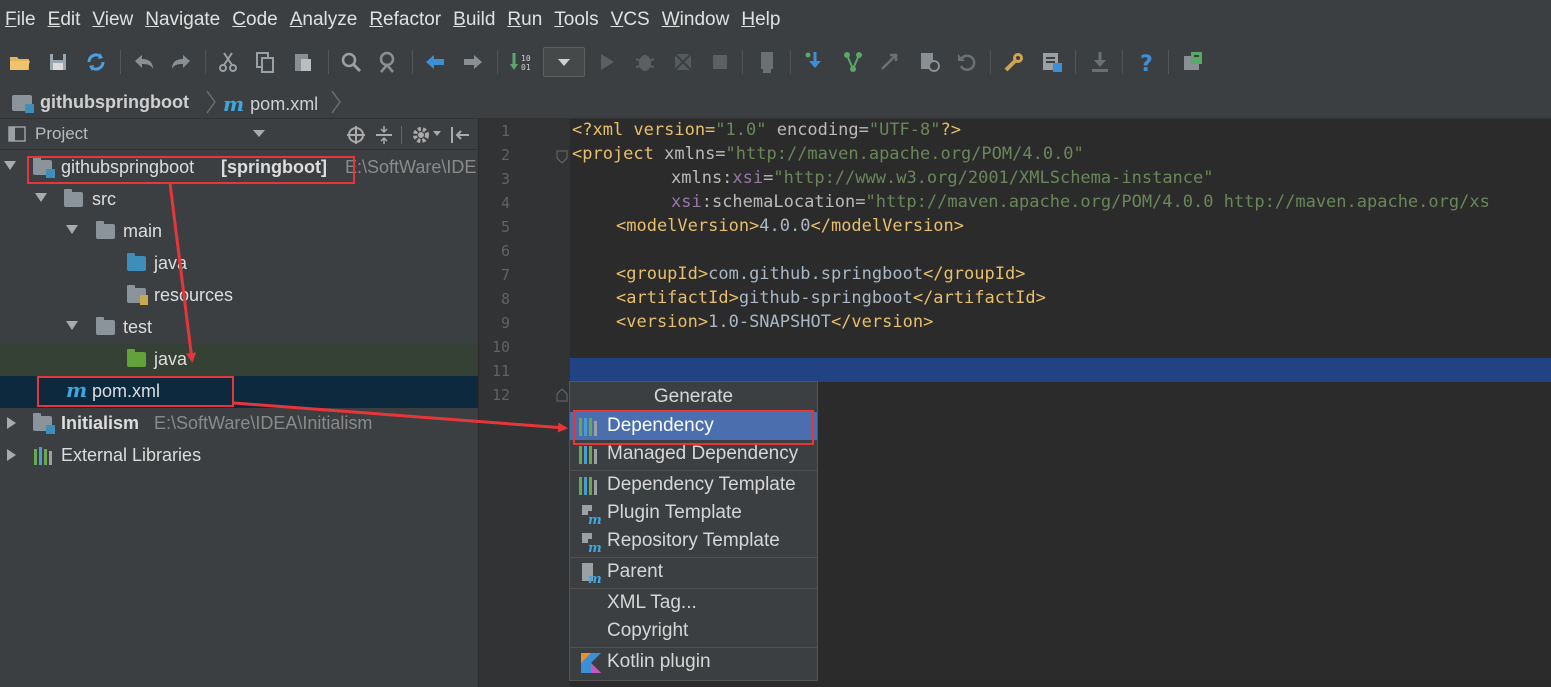 The image size is (1551, 687). What do you see at coordinates (105, 230) in the screenshot?
I see `folder-icon` at bounding box center [105, 230].